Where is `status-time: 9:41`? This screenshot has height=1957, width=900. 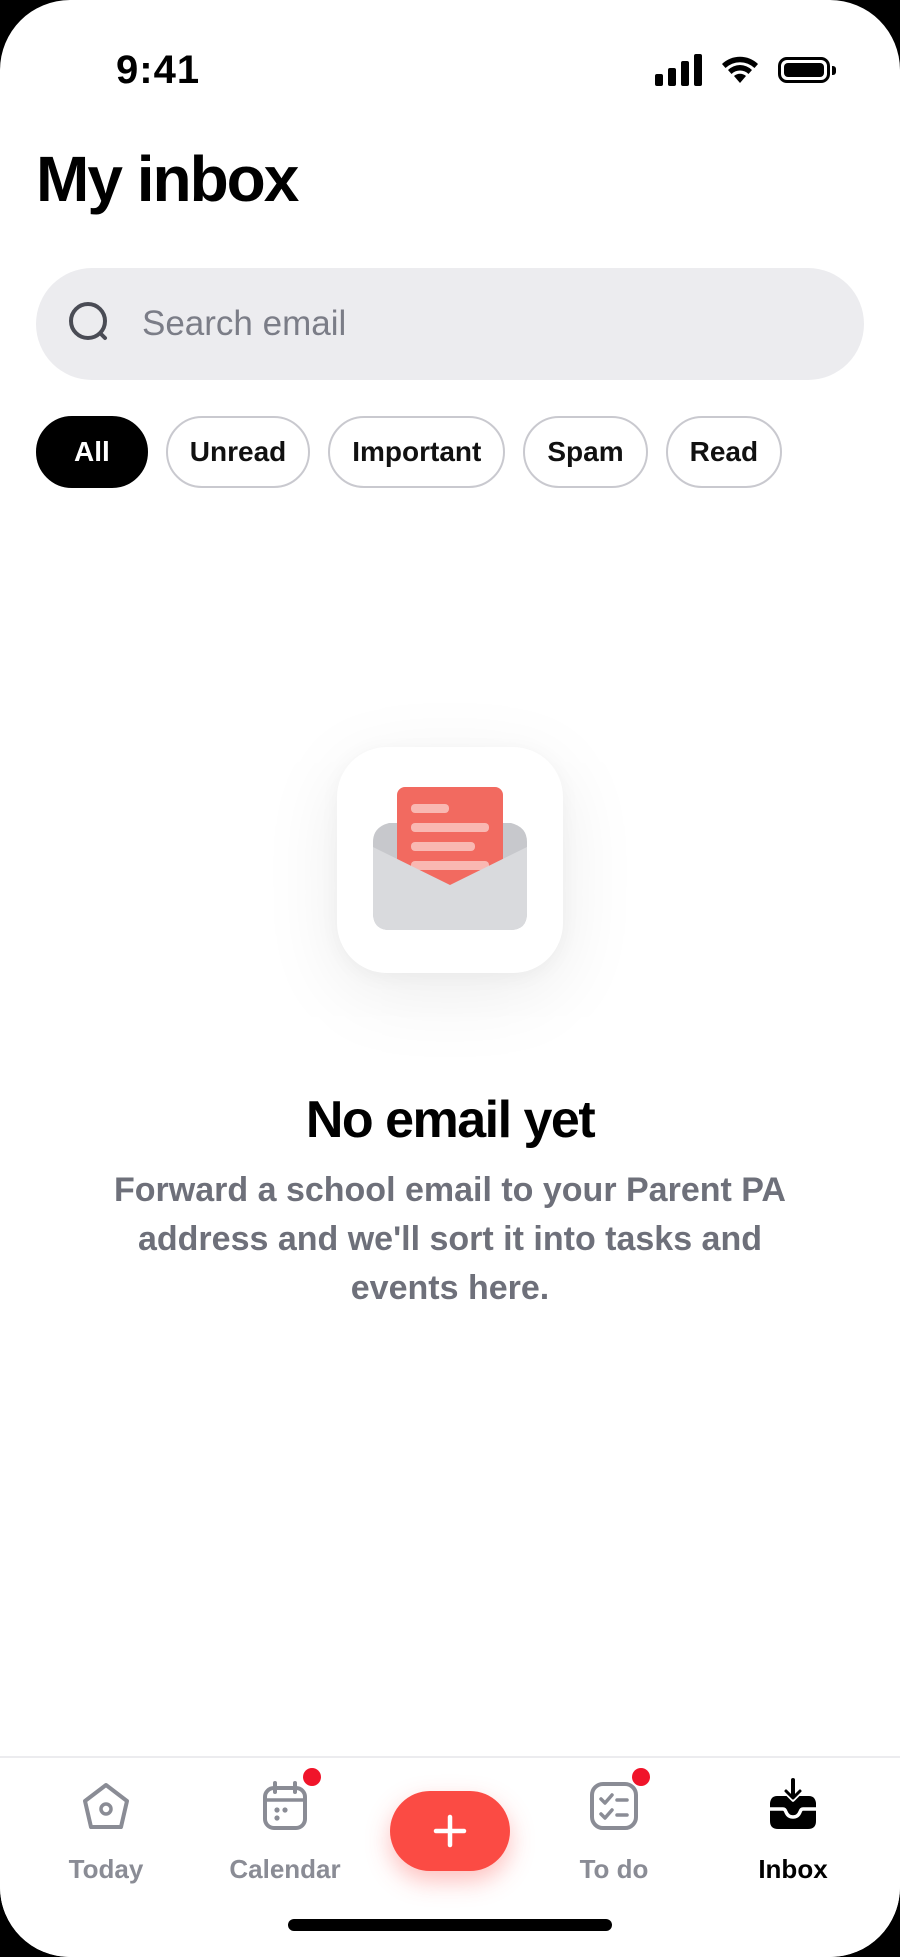 status-time: 9:41 is located at coordinates (158, 70).